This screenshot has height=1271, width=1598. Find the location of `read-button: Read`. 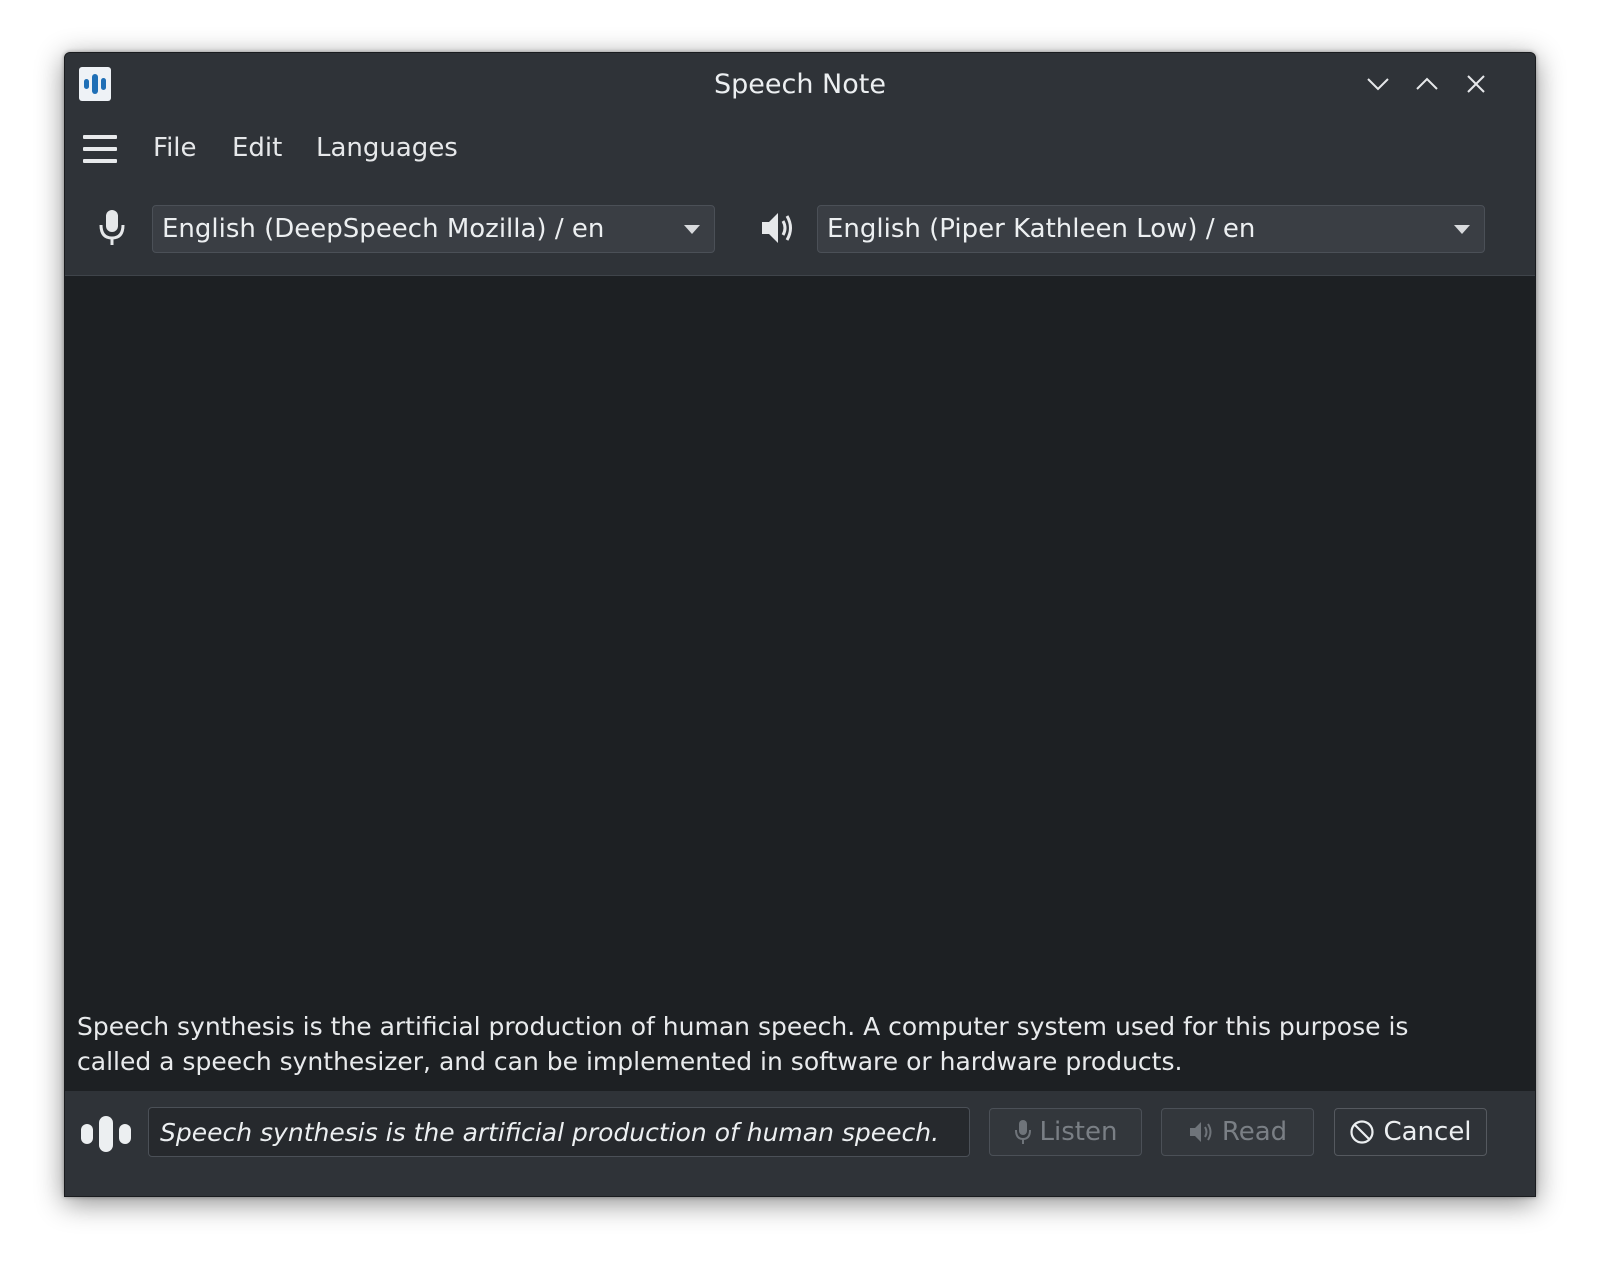

read-button: Read is located at coordinates (1237, 1132).